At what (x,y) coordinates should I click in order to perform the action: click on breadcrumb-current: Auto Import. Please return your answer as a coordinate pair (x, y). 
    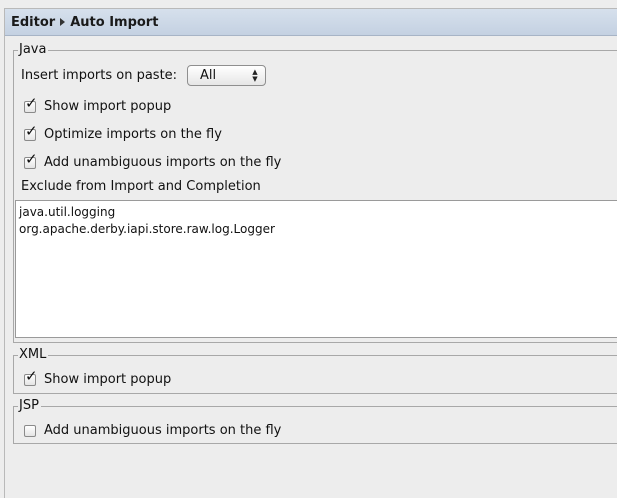
    Looking at the image, I should click on (114, 22).